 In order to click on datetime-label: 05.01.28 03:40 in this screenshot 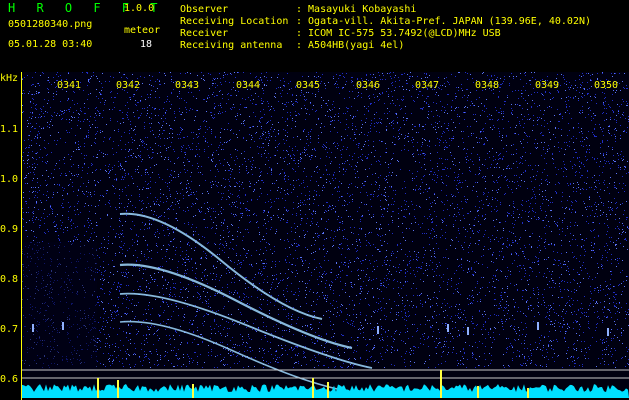, I will do `click(50, 44)`.